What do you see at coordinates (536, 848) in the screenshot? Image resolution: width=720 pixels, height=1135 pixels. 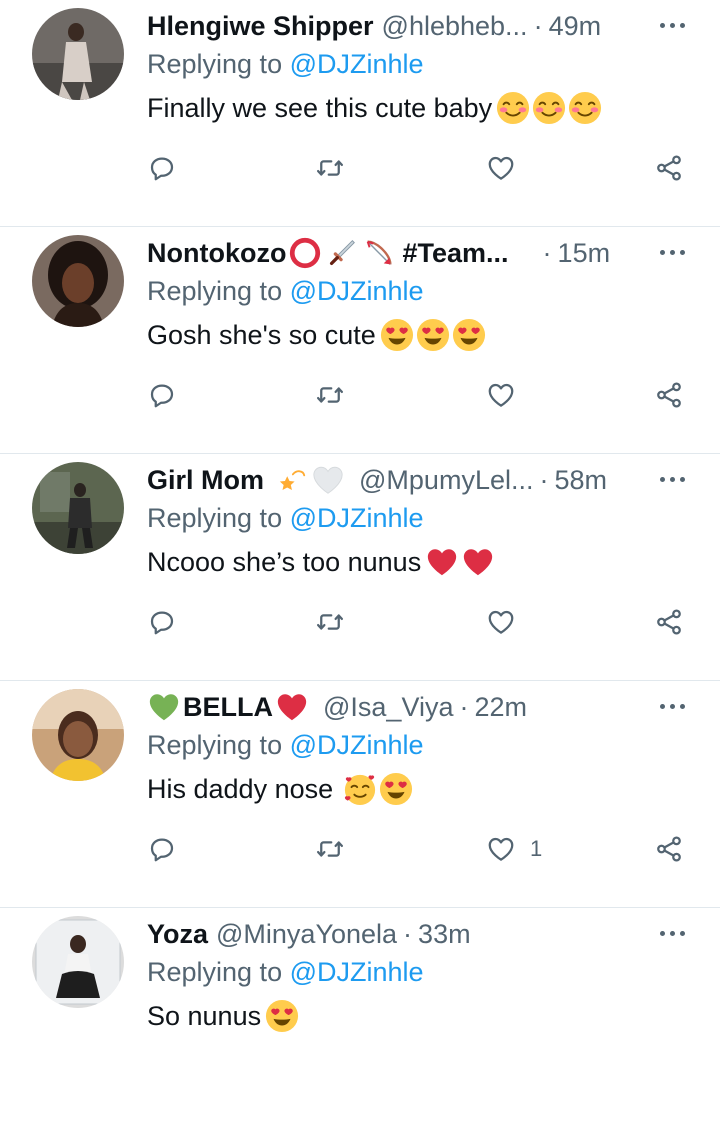 I see `like-count: 1` at bounding box center [536, 848].